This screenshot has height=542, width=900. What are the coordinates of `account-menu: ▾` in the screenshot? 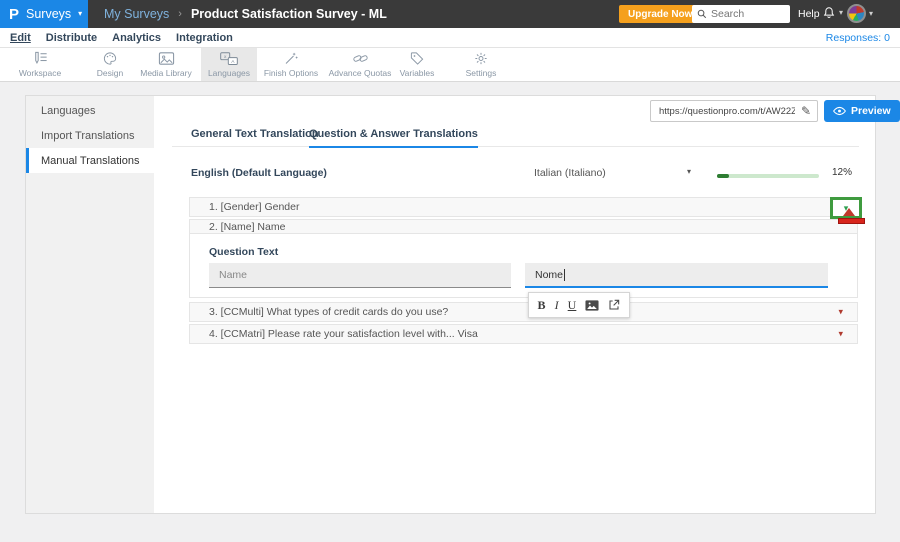 It's located at (860, 13).